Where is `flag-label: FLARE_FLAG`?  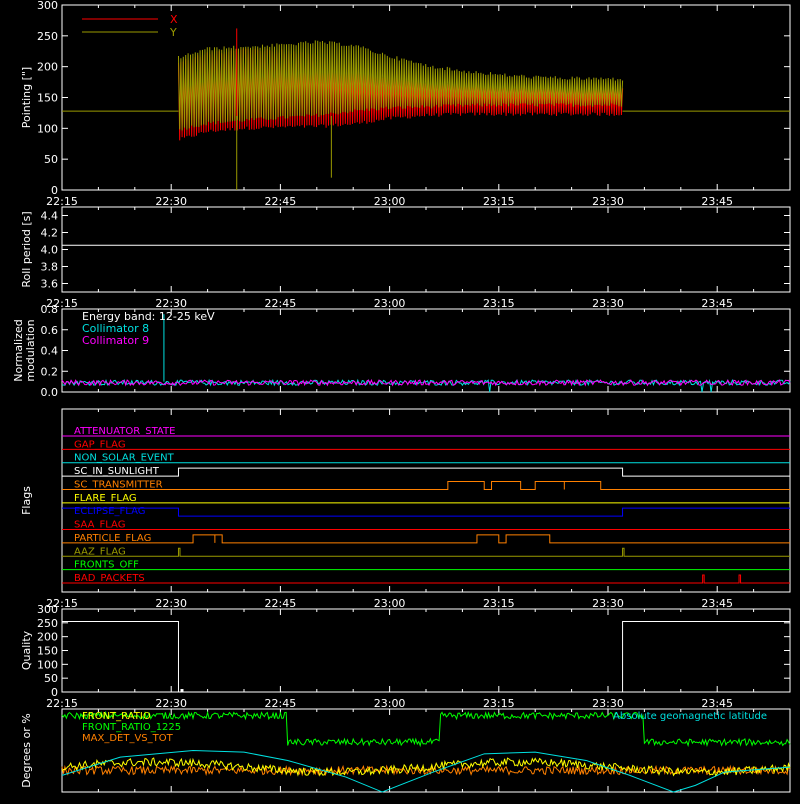 flag-label: FLARE_FLAG is located at coordinates (105, 498).